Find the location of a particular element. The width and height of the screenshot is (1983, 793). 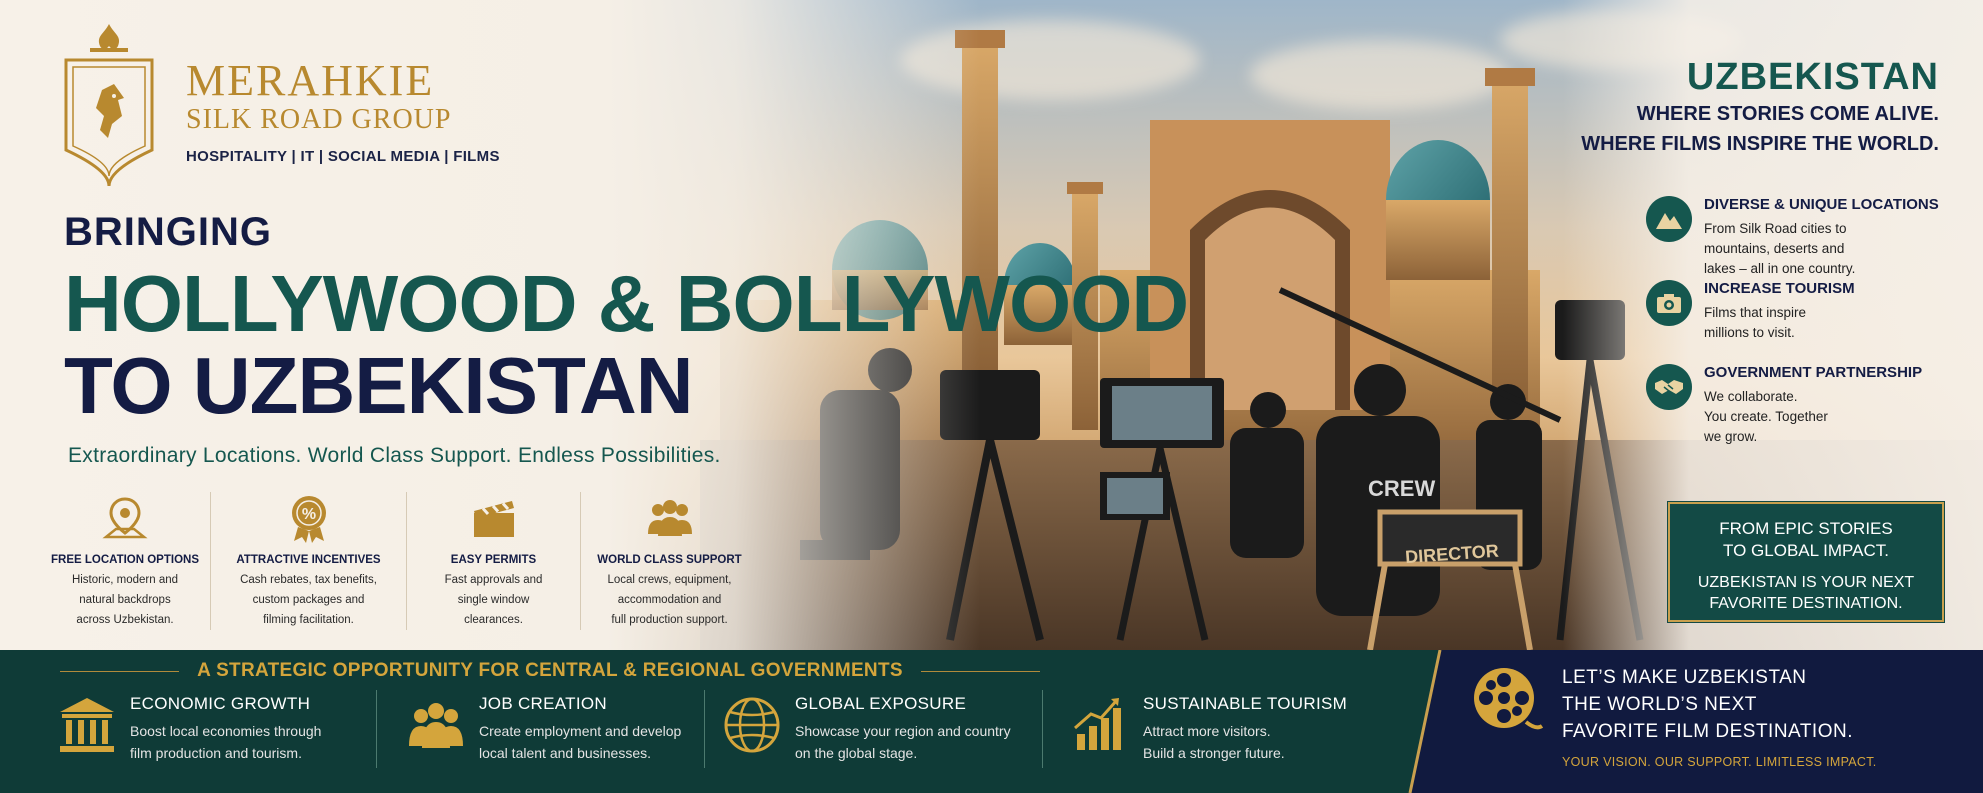

feature-desc-line: filming facilitation. is located at coordinates (308, 620).